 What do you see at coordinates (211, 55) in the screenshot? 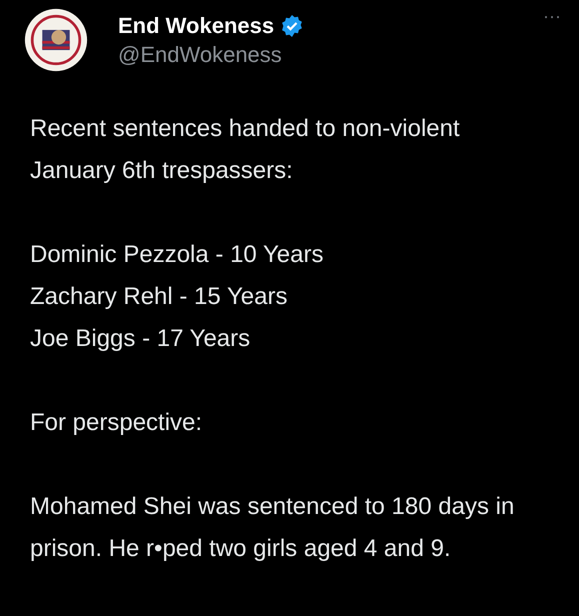
I see `author-handle: @EndWokeness` at bounding box center [211, 55].